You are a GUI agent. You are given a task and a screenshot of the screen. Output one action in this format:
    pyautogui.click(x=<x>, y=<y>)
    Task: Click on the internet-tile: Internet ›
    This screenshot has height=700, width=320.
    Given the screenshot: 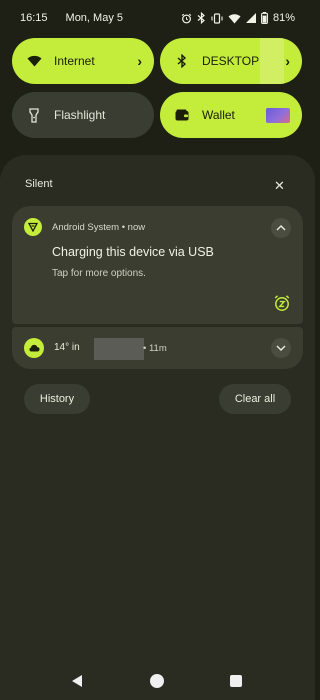 What is the action you would take?
    pyautogui.click(x=83, y=61)
    